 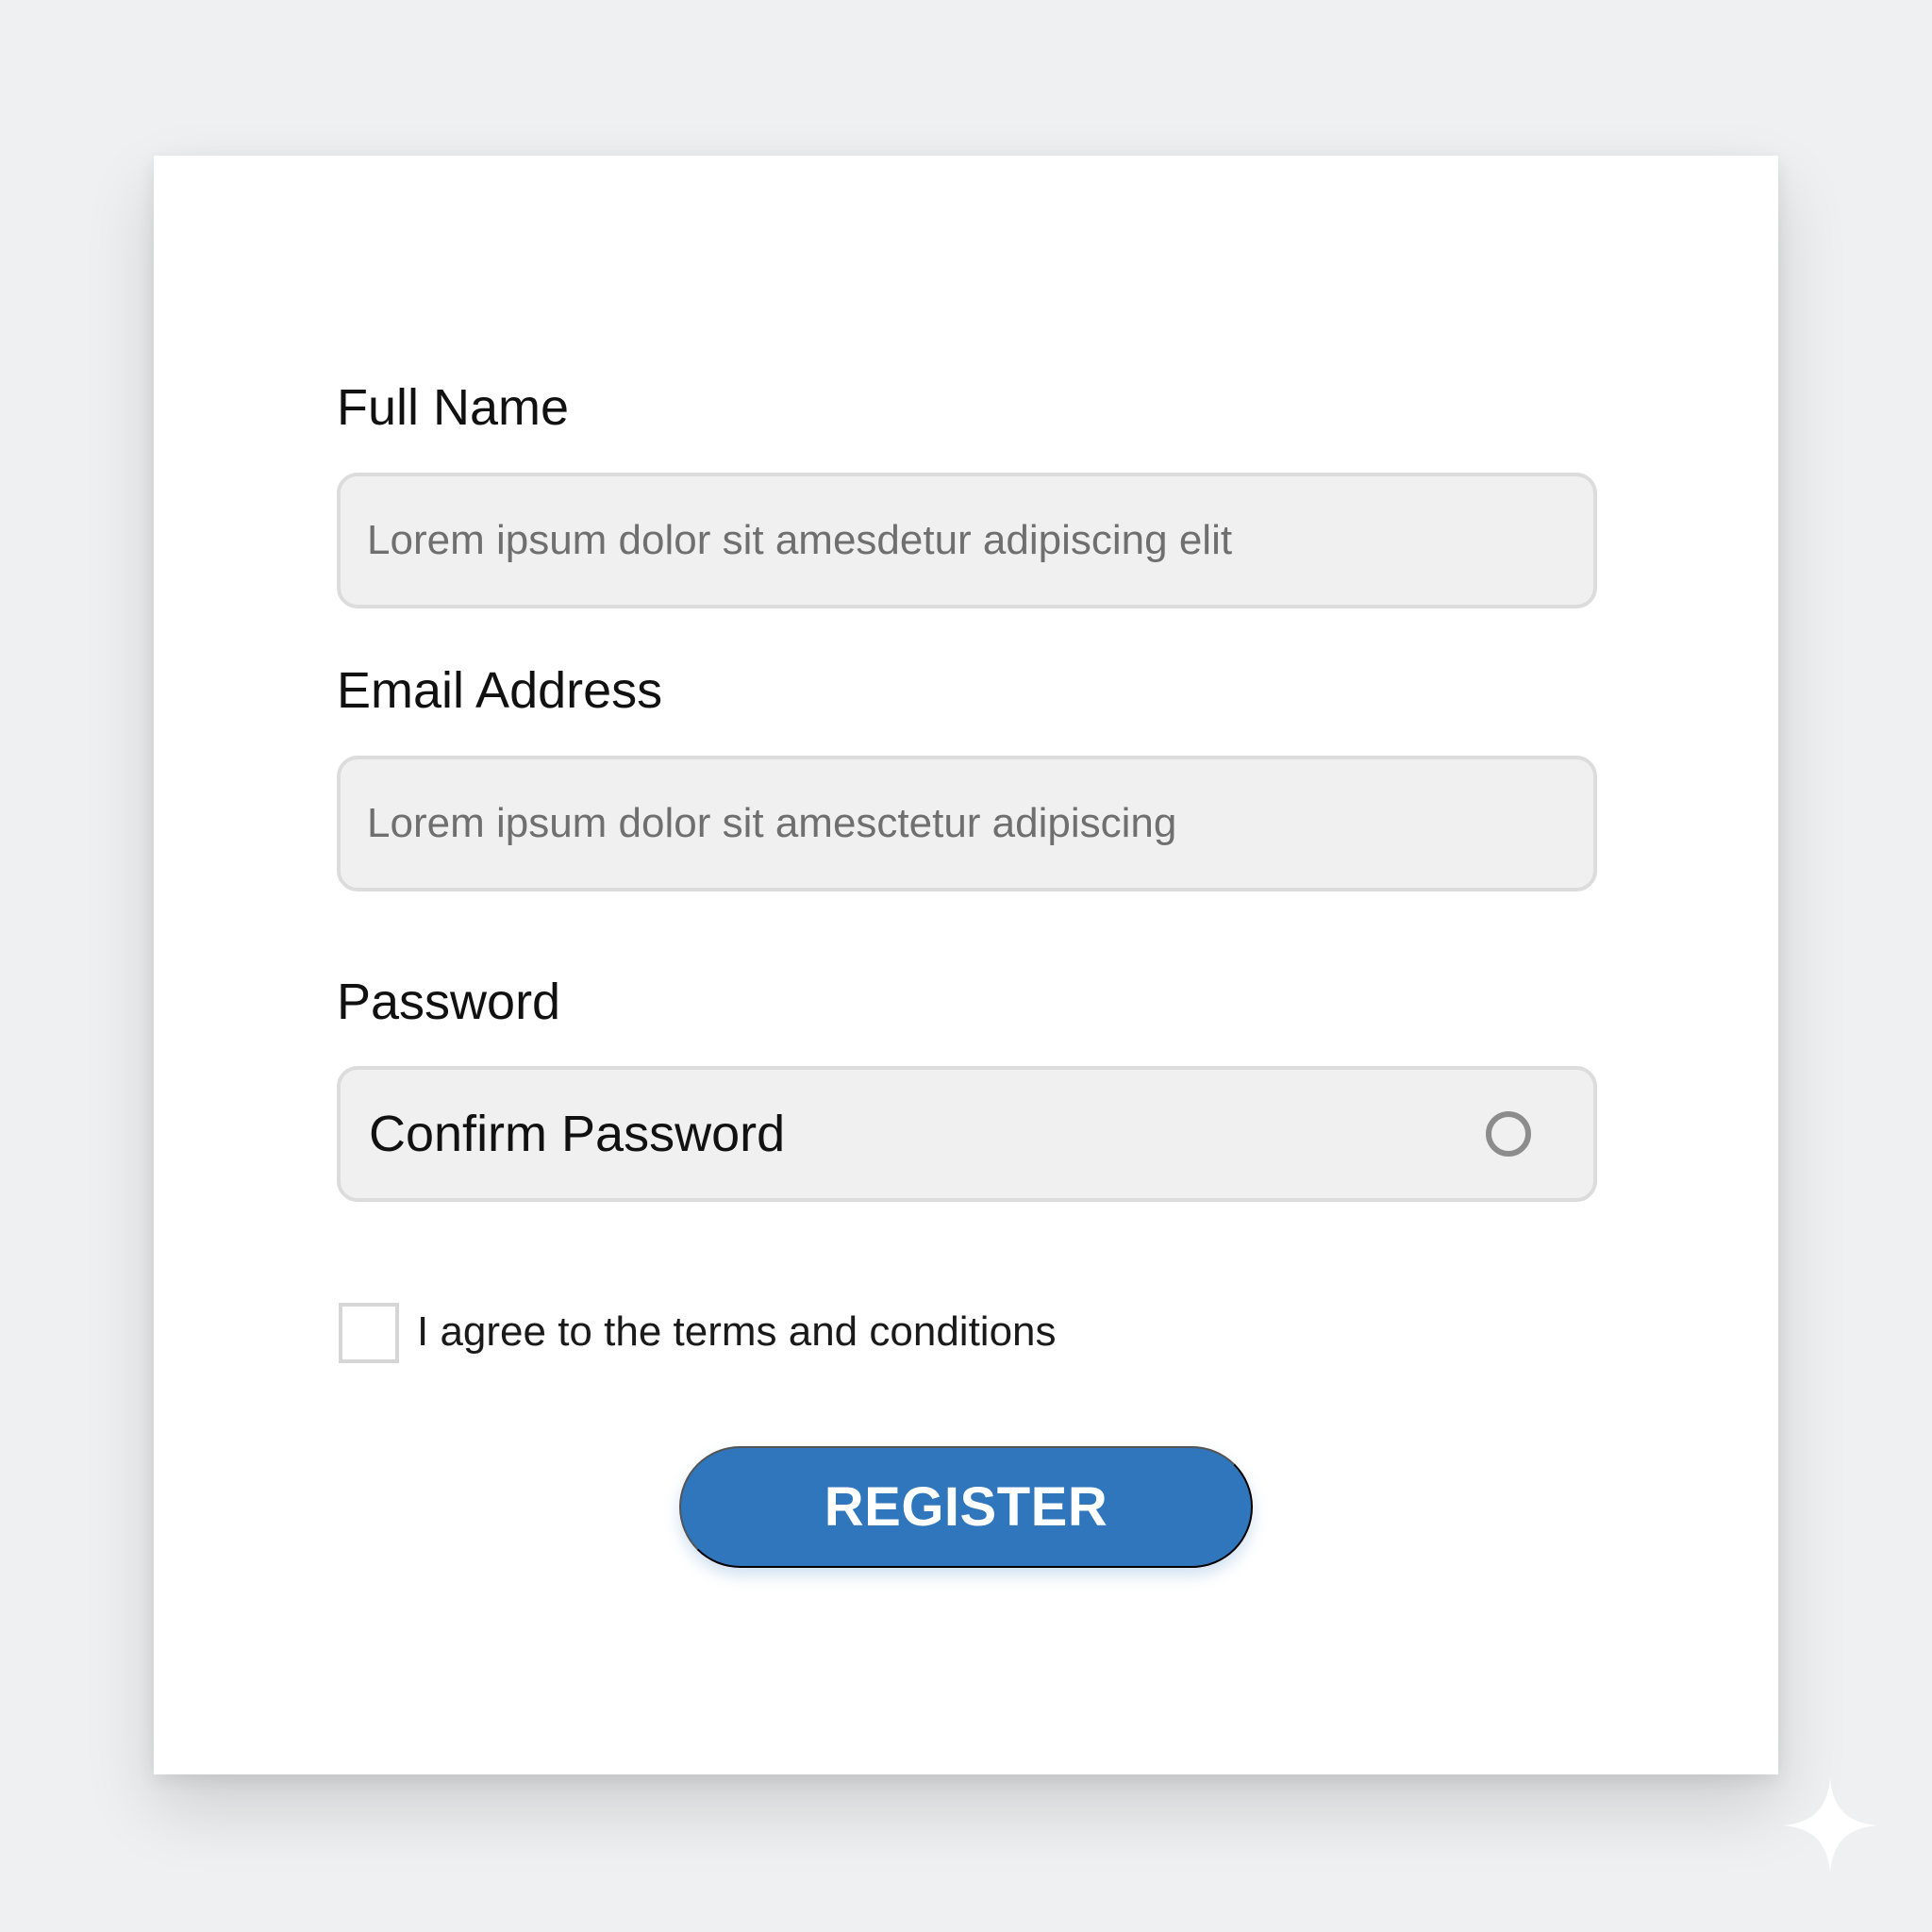 What do you see at coordinates (369, 1333) in the screenshot?
I see `terms-checkbox` at bounding box center [369, 1333].